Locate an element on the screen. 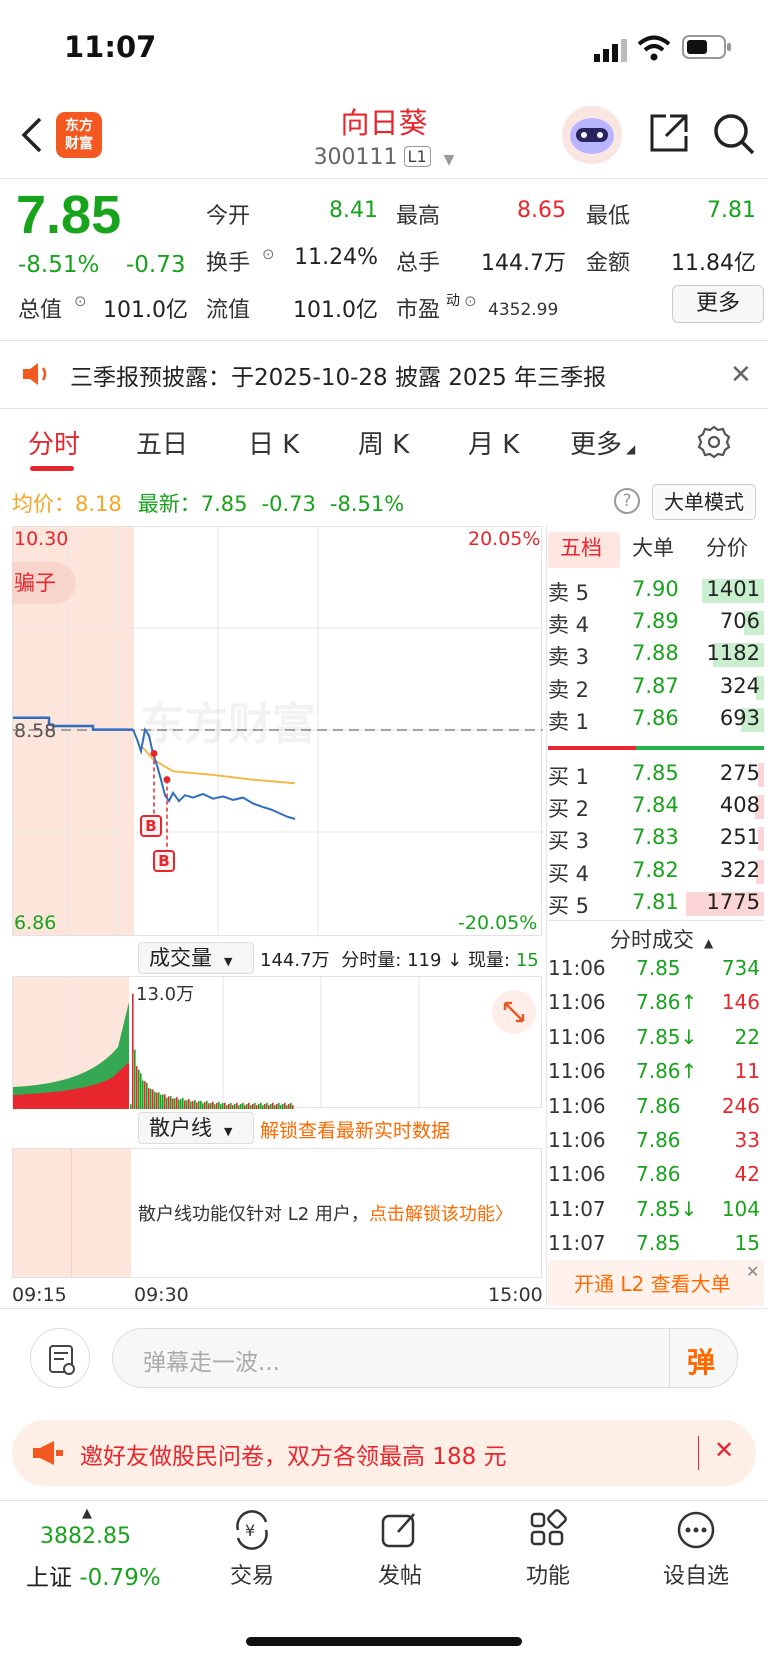  retail-note: 散户线功能仅针对 L2 用户，点击解锁该功能〉 is located at coordinates (325, 1213).